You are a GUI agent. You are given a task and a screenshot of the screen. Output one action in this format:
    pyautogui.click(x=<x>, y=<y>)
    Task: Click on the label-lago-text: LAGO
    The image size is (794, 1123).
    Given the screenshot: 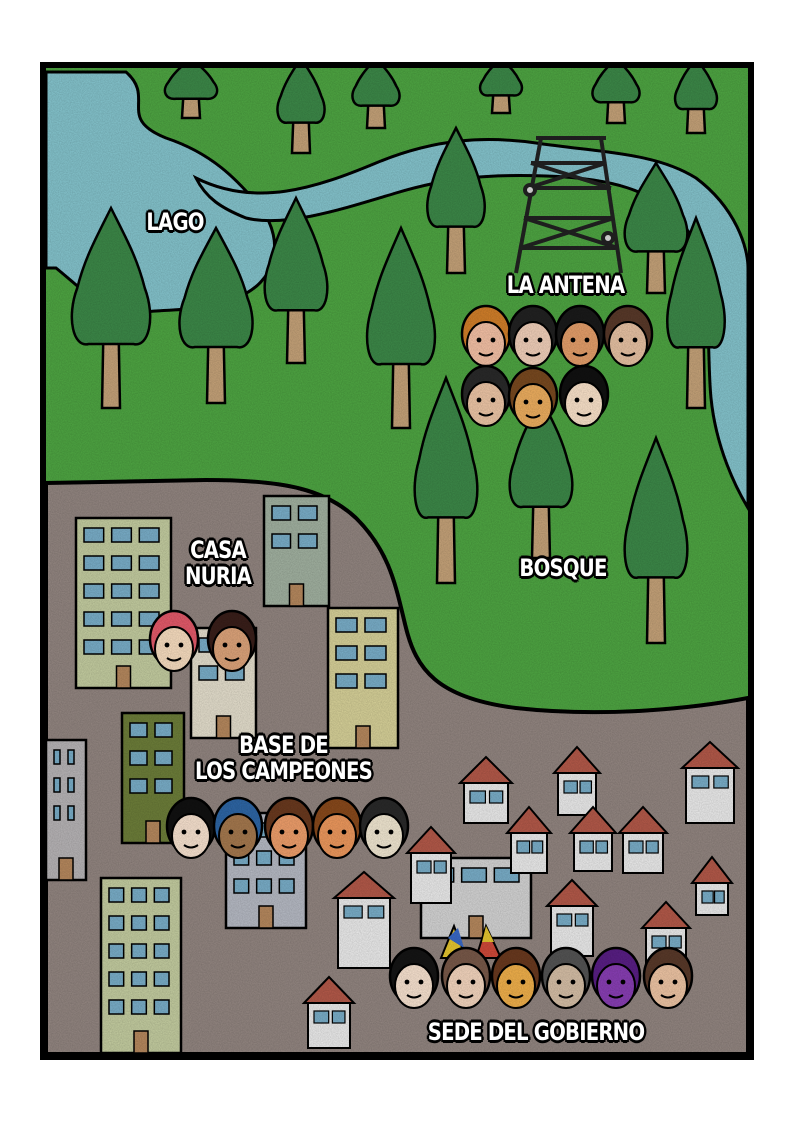 What is the action you would take?
    pyautogui.click(x=175, y=222)
    